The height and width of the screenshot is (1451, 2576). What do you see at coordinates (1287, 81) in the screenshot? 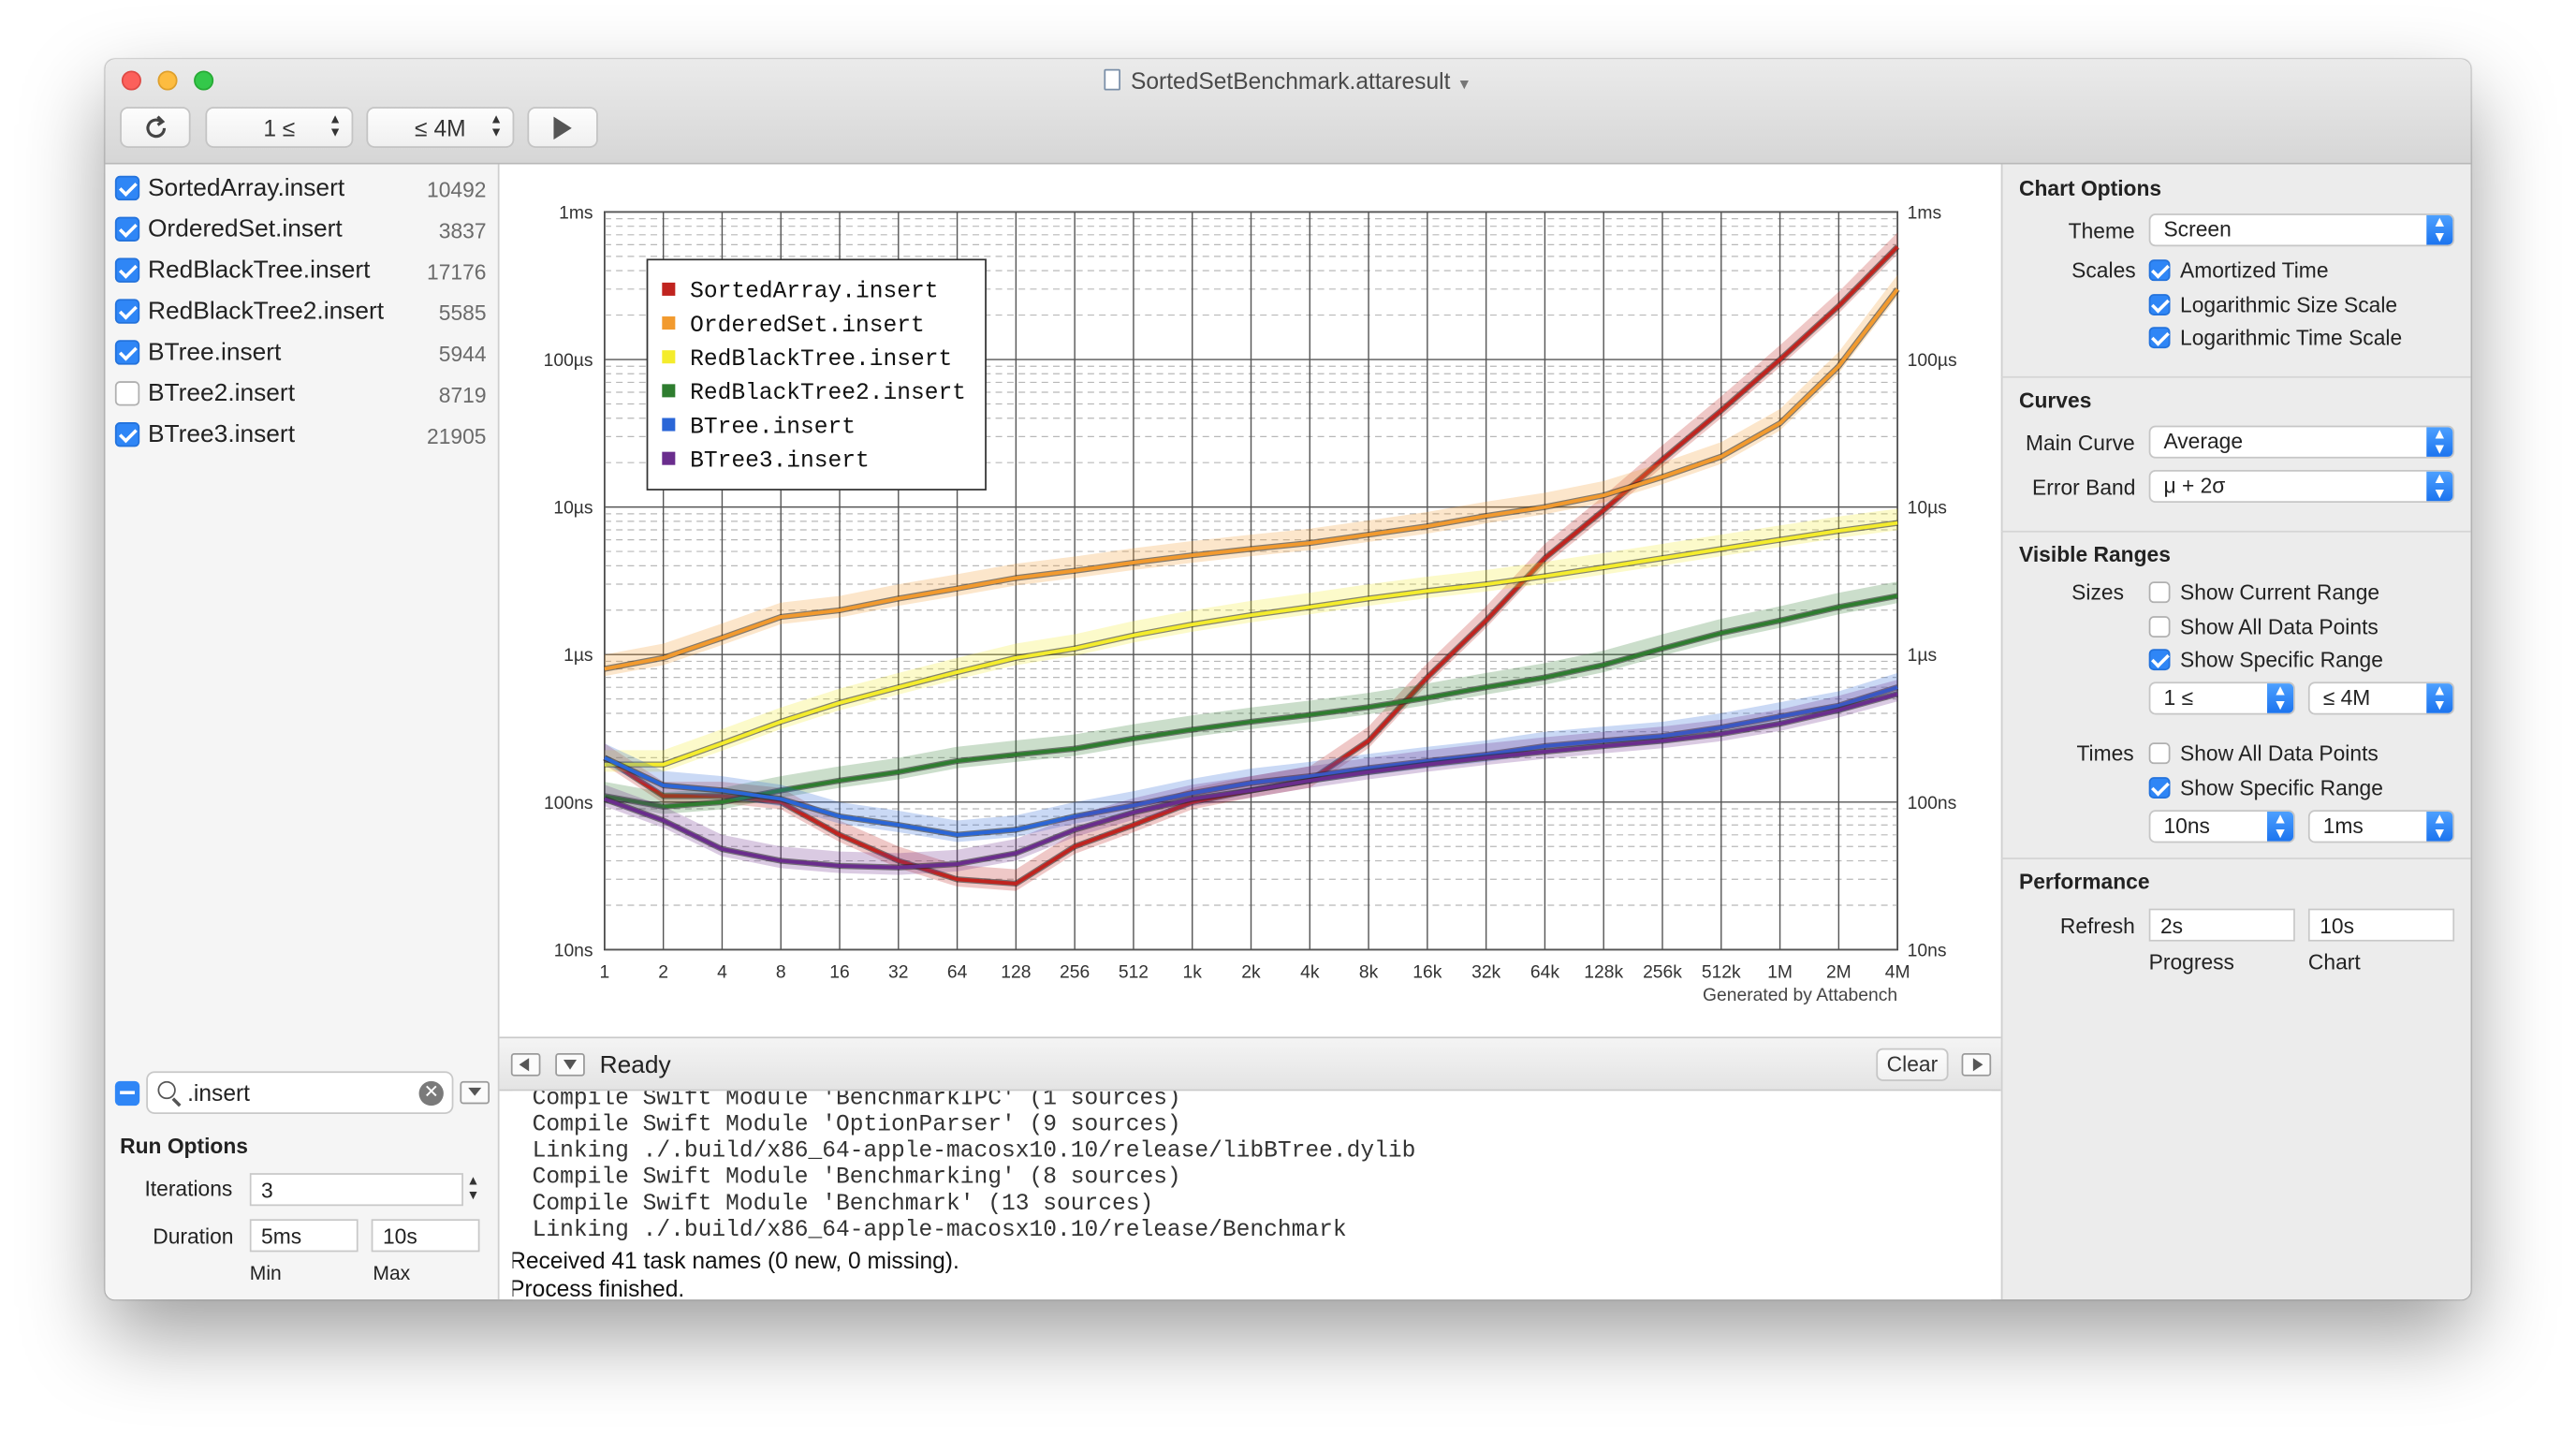
I see `window-title: SortedSetBenchmark.attaresult ▼` at bounding box center [1287, 81].